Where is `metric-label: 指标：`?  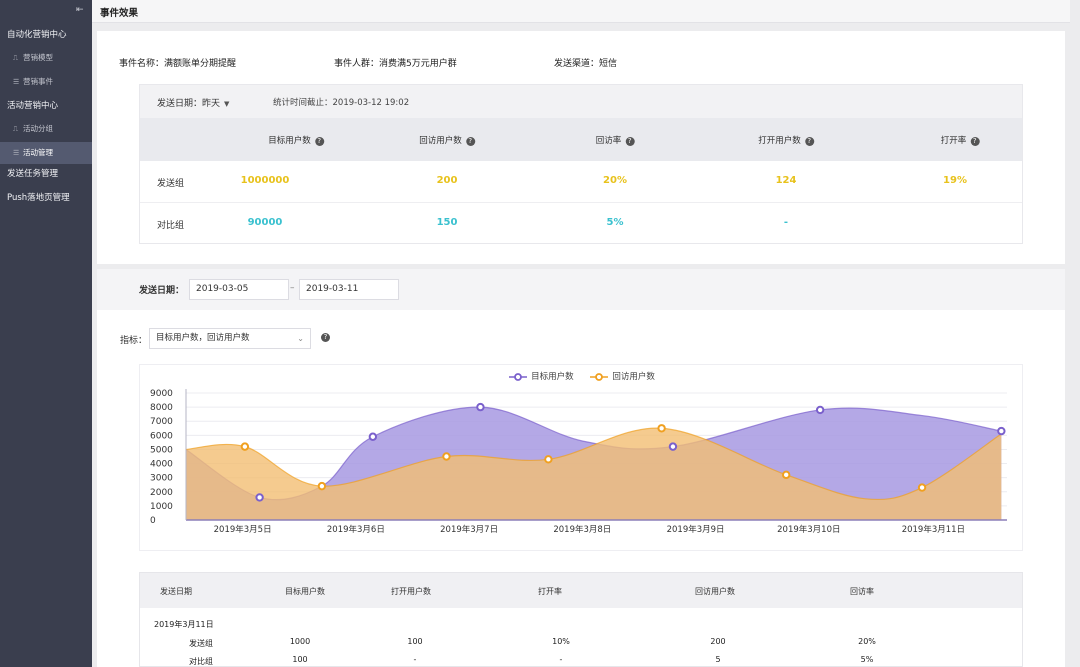
metric-label: 指标： is located at coordinates (134, 341).